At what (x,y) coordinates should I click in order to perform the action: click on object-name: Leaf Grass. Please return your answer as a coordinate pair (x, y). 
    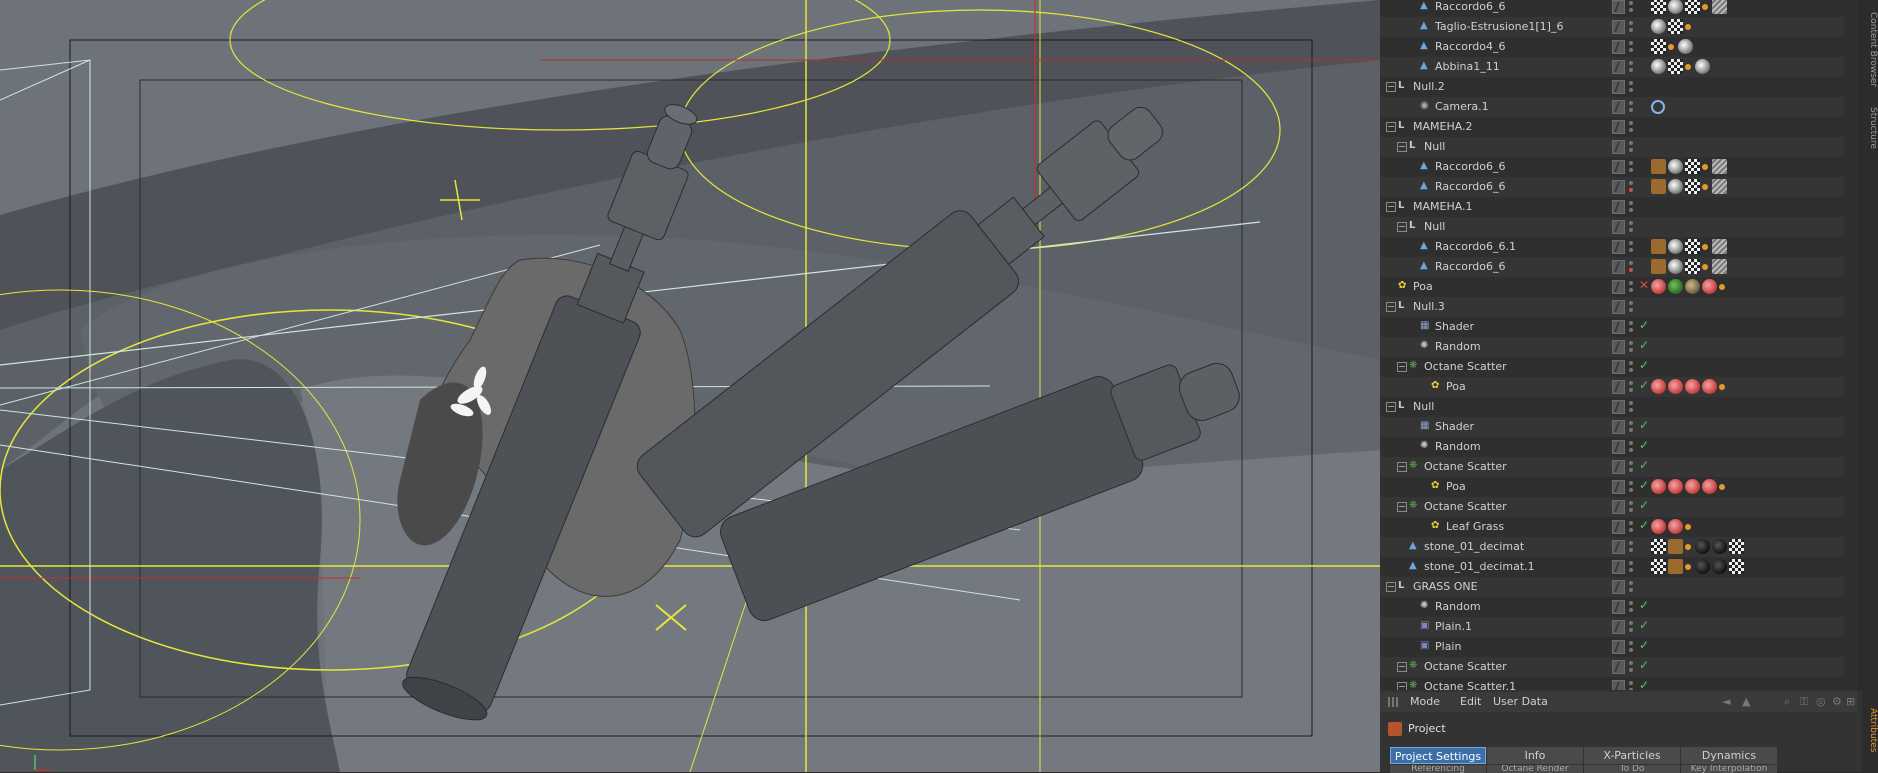
    Looking at the image, I should click on (1475, 526).